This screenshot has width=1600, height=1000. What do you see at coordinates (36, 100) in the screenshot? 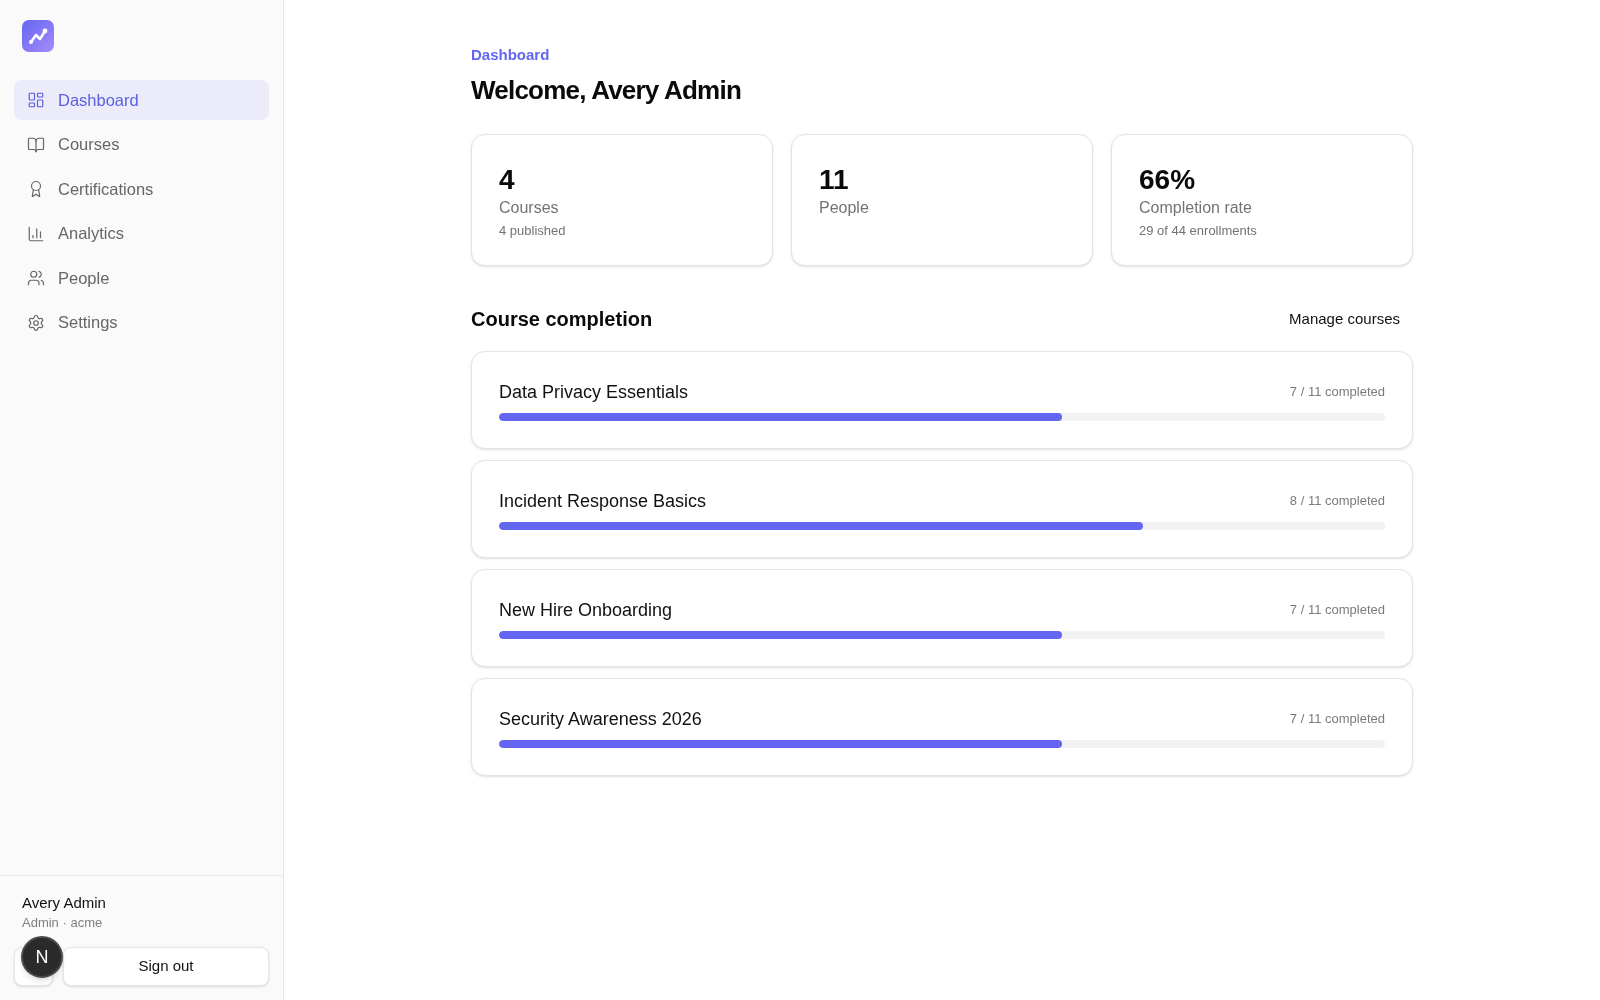
I see `dashboard-grid-icon` at bounding box center [36, 100].